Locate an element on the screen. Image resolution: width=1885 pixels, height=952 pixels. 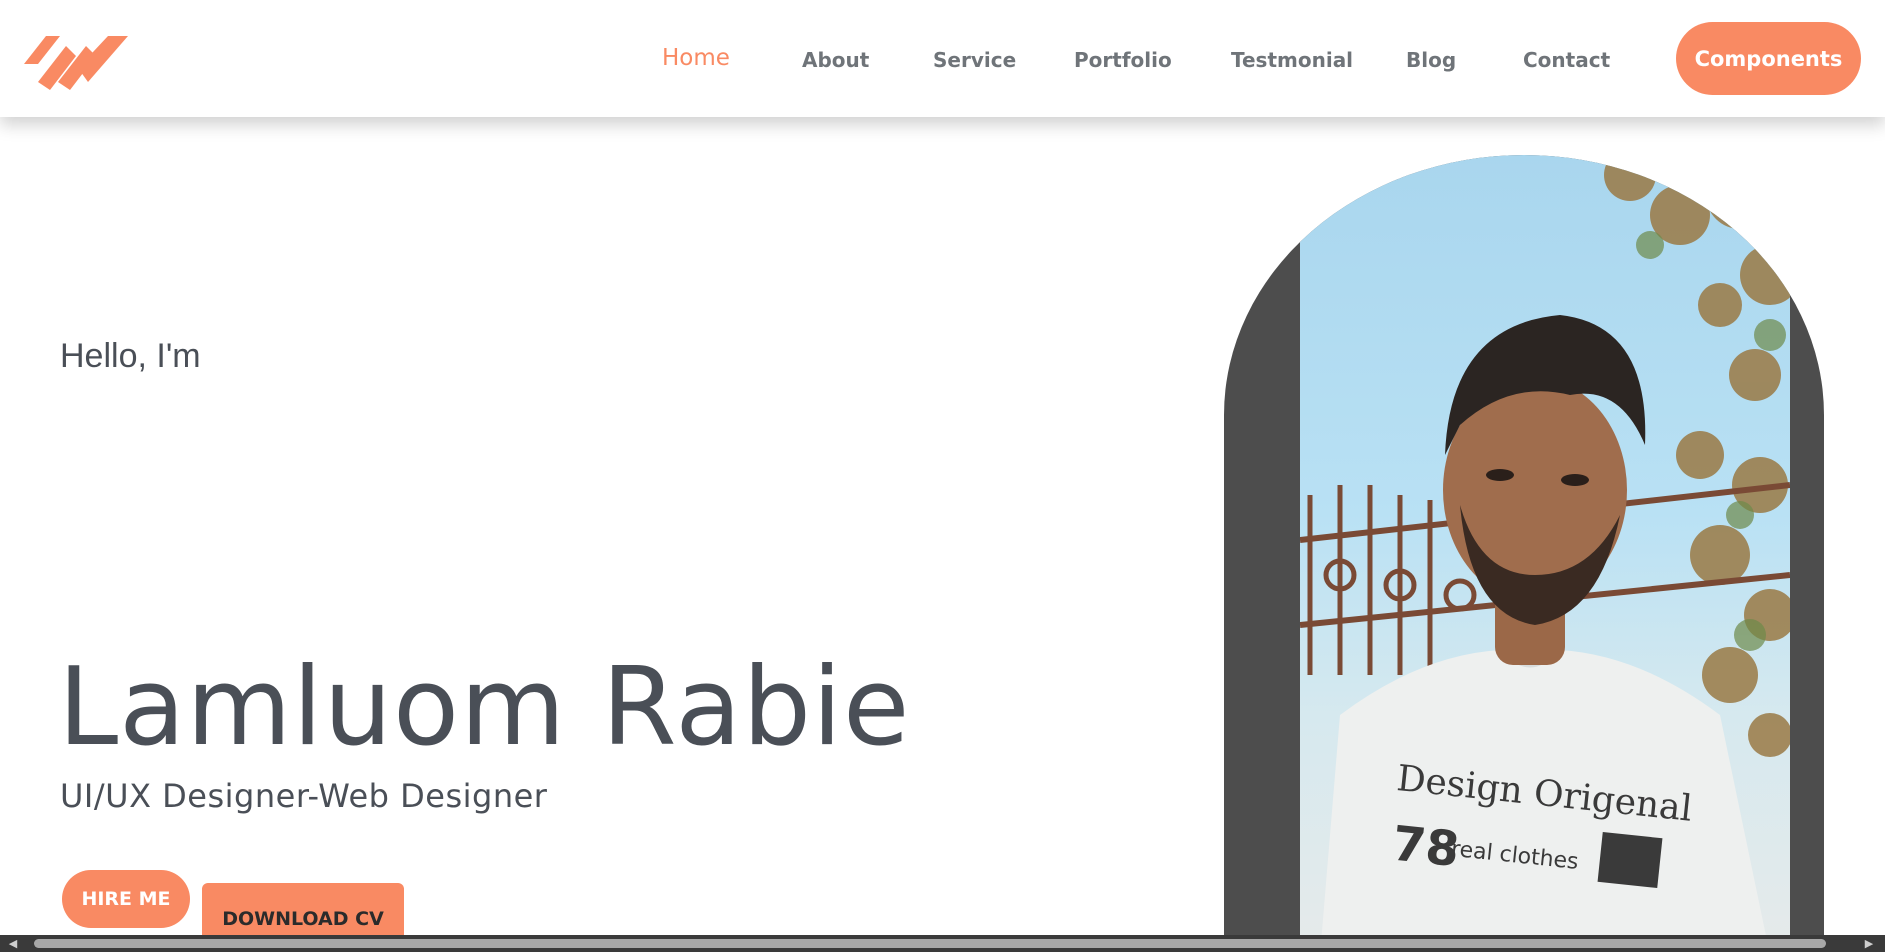
horizontal-scrollbar: ◀ ▶ is located at coordinates (942, 943).